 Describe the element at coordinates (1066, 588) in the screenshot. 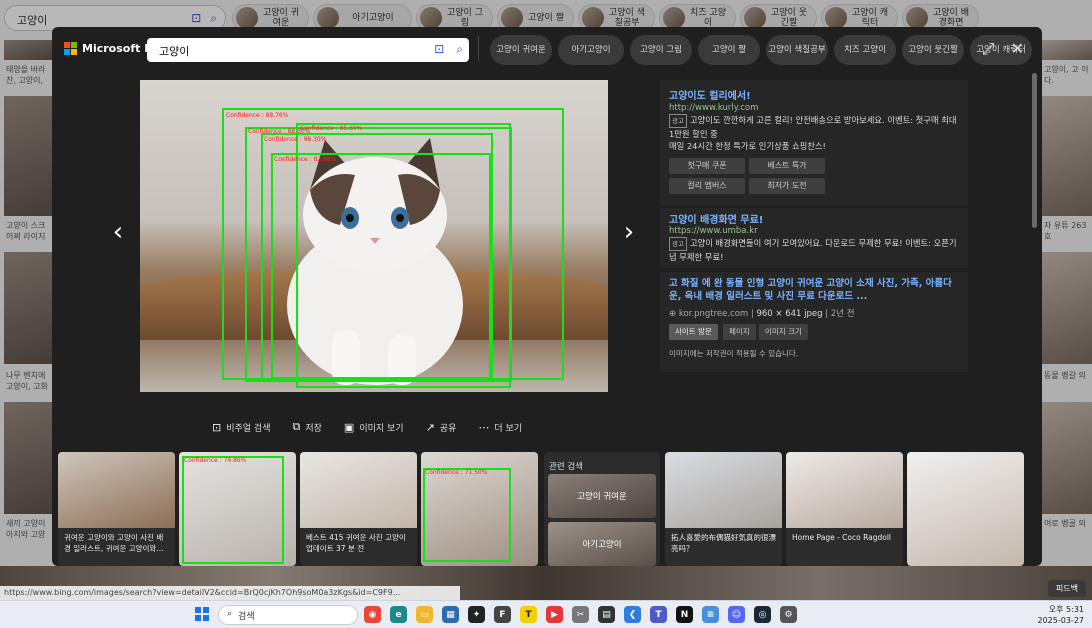

I see `feedback-button: 피드백` at that location.